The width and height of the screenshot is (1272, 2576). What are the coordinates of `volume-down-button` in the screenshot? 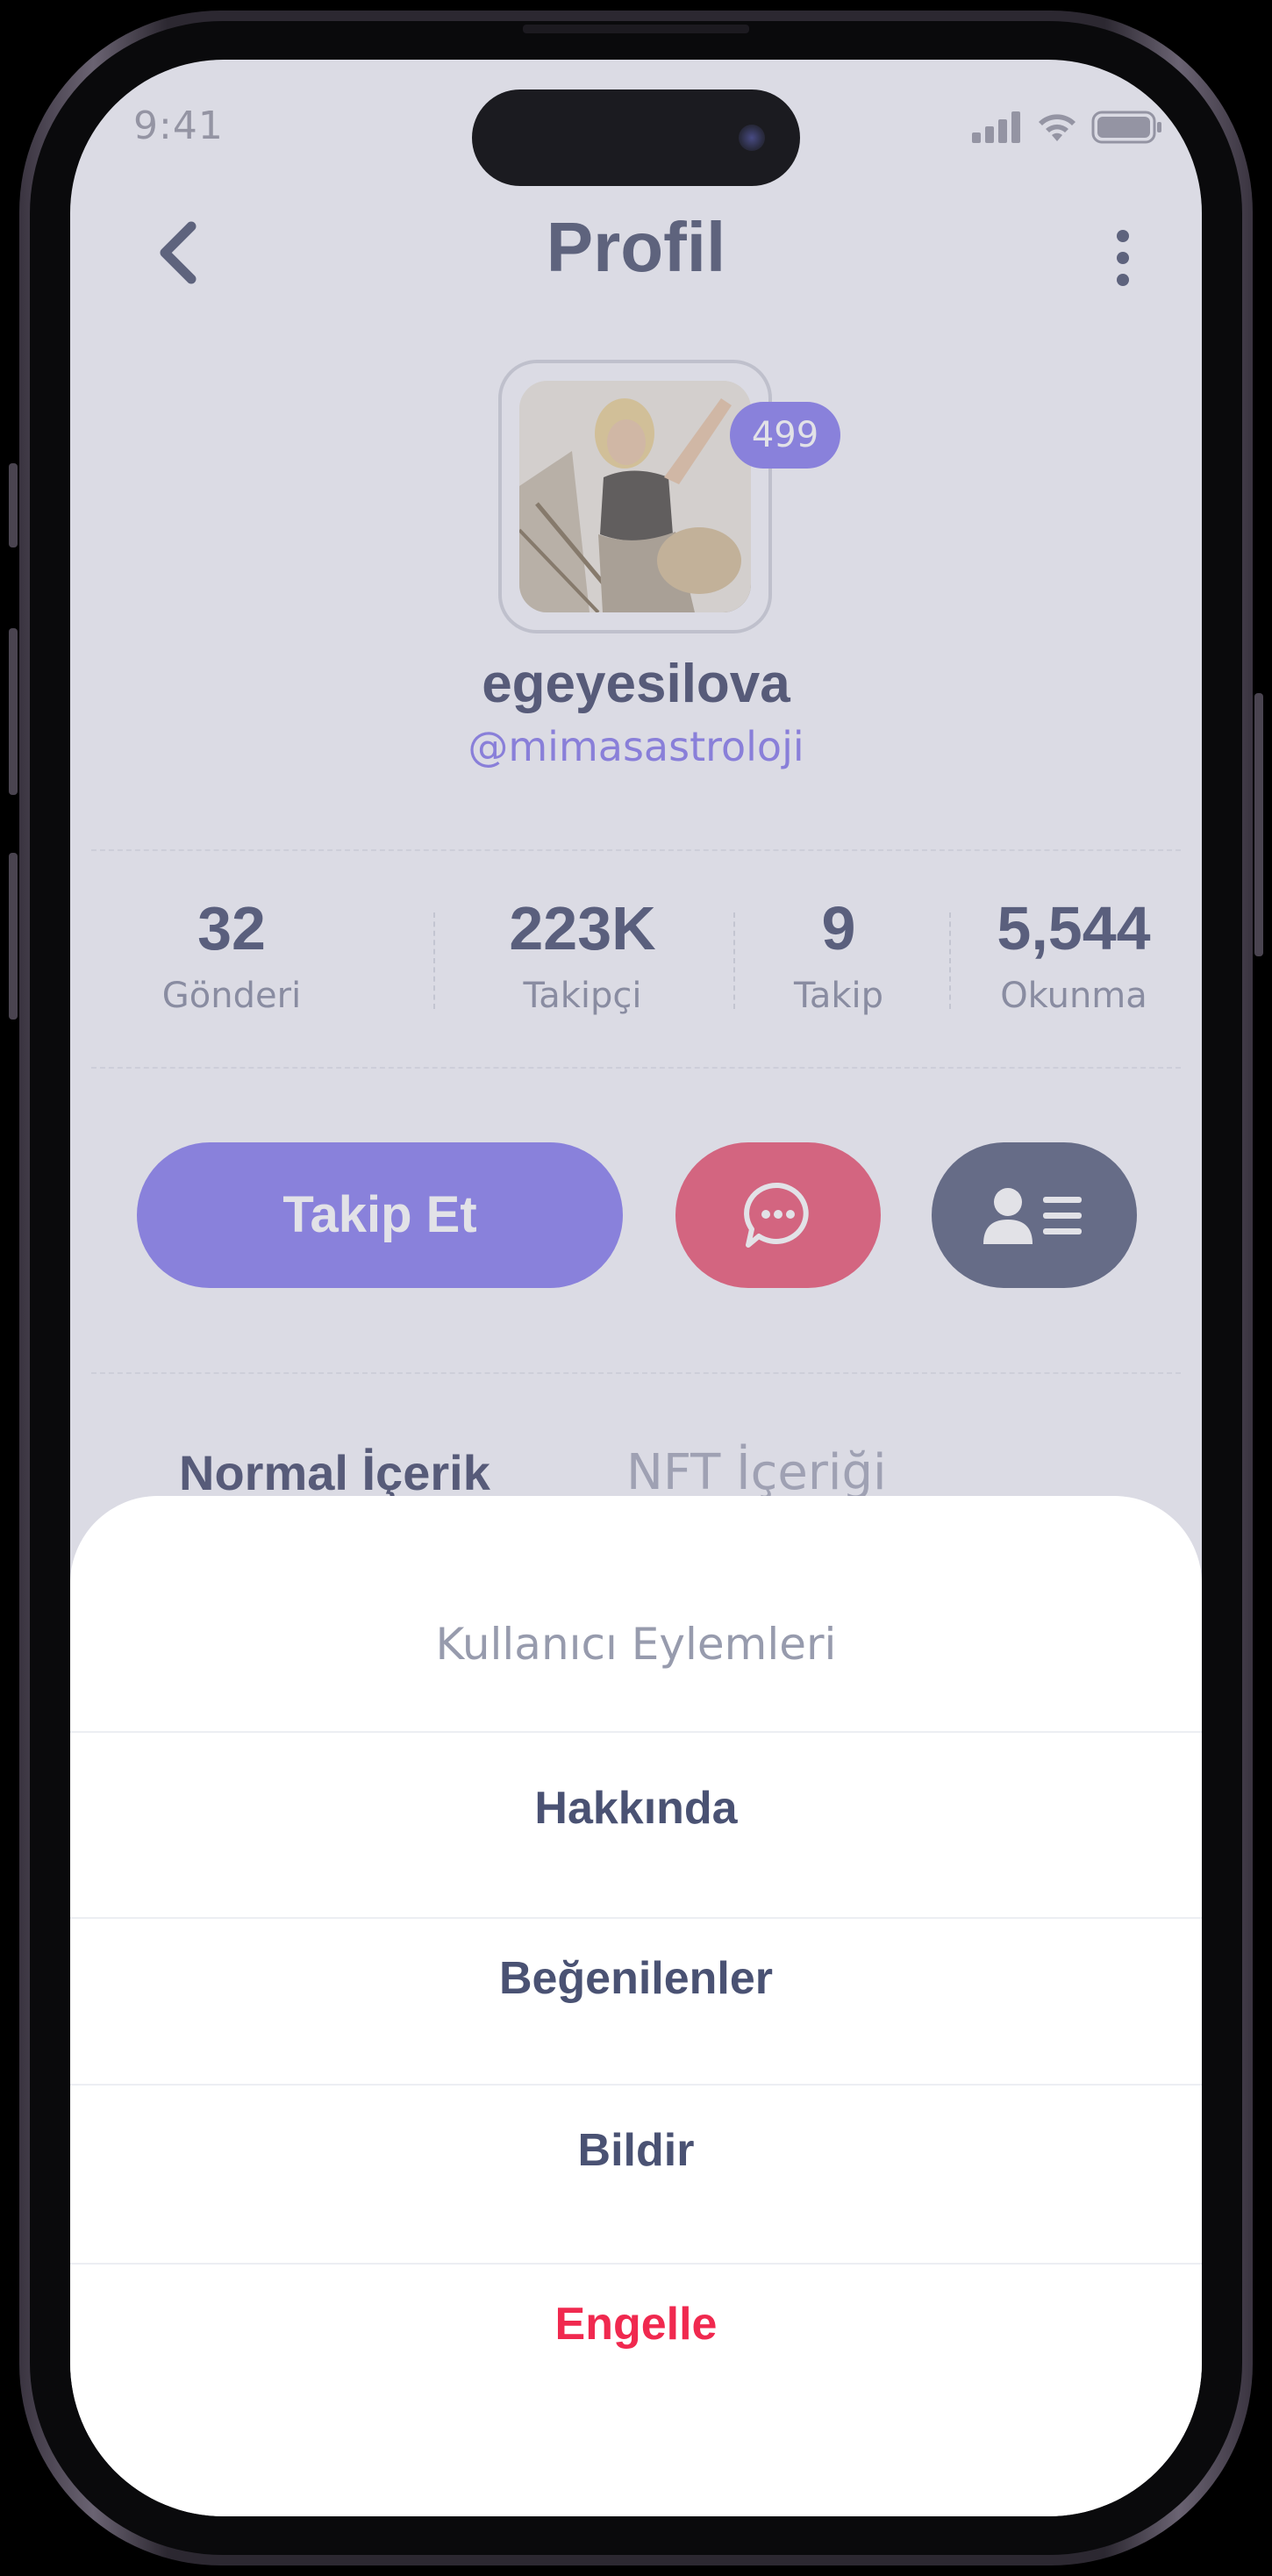 It's located at (13, 936).